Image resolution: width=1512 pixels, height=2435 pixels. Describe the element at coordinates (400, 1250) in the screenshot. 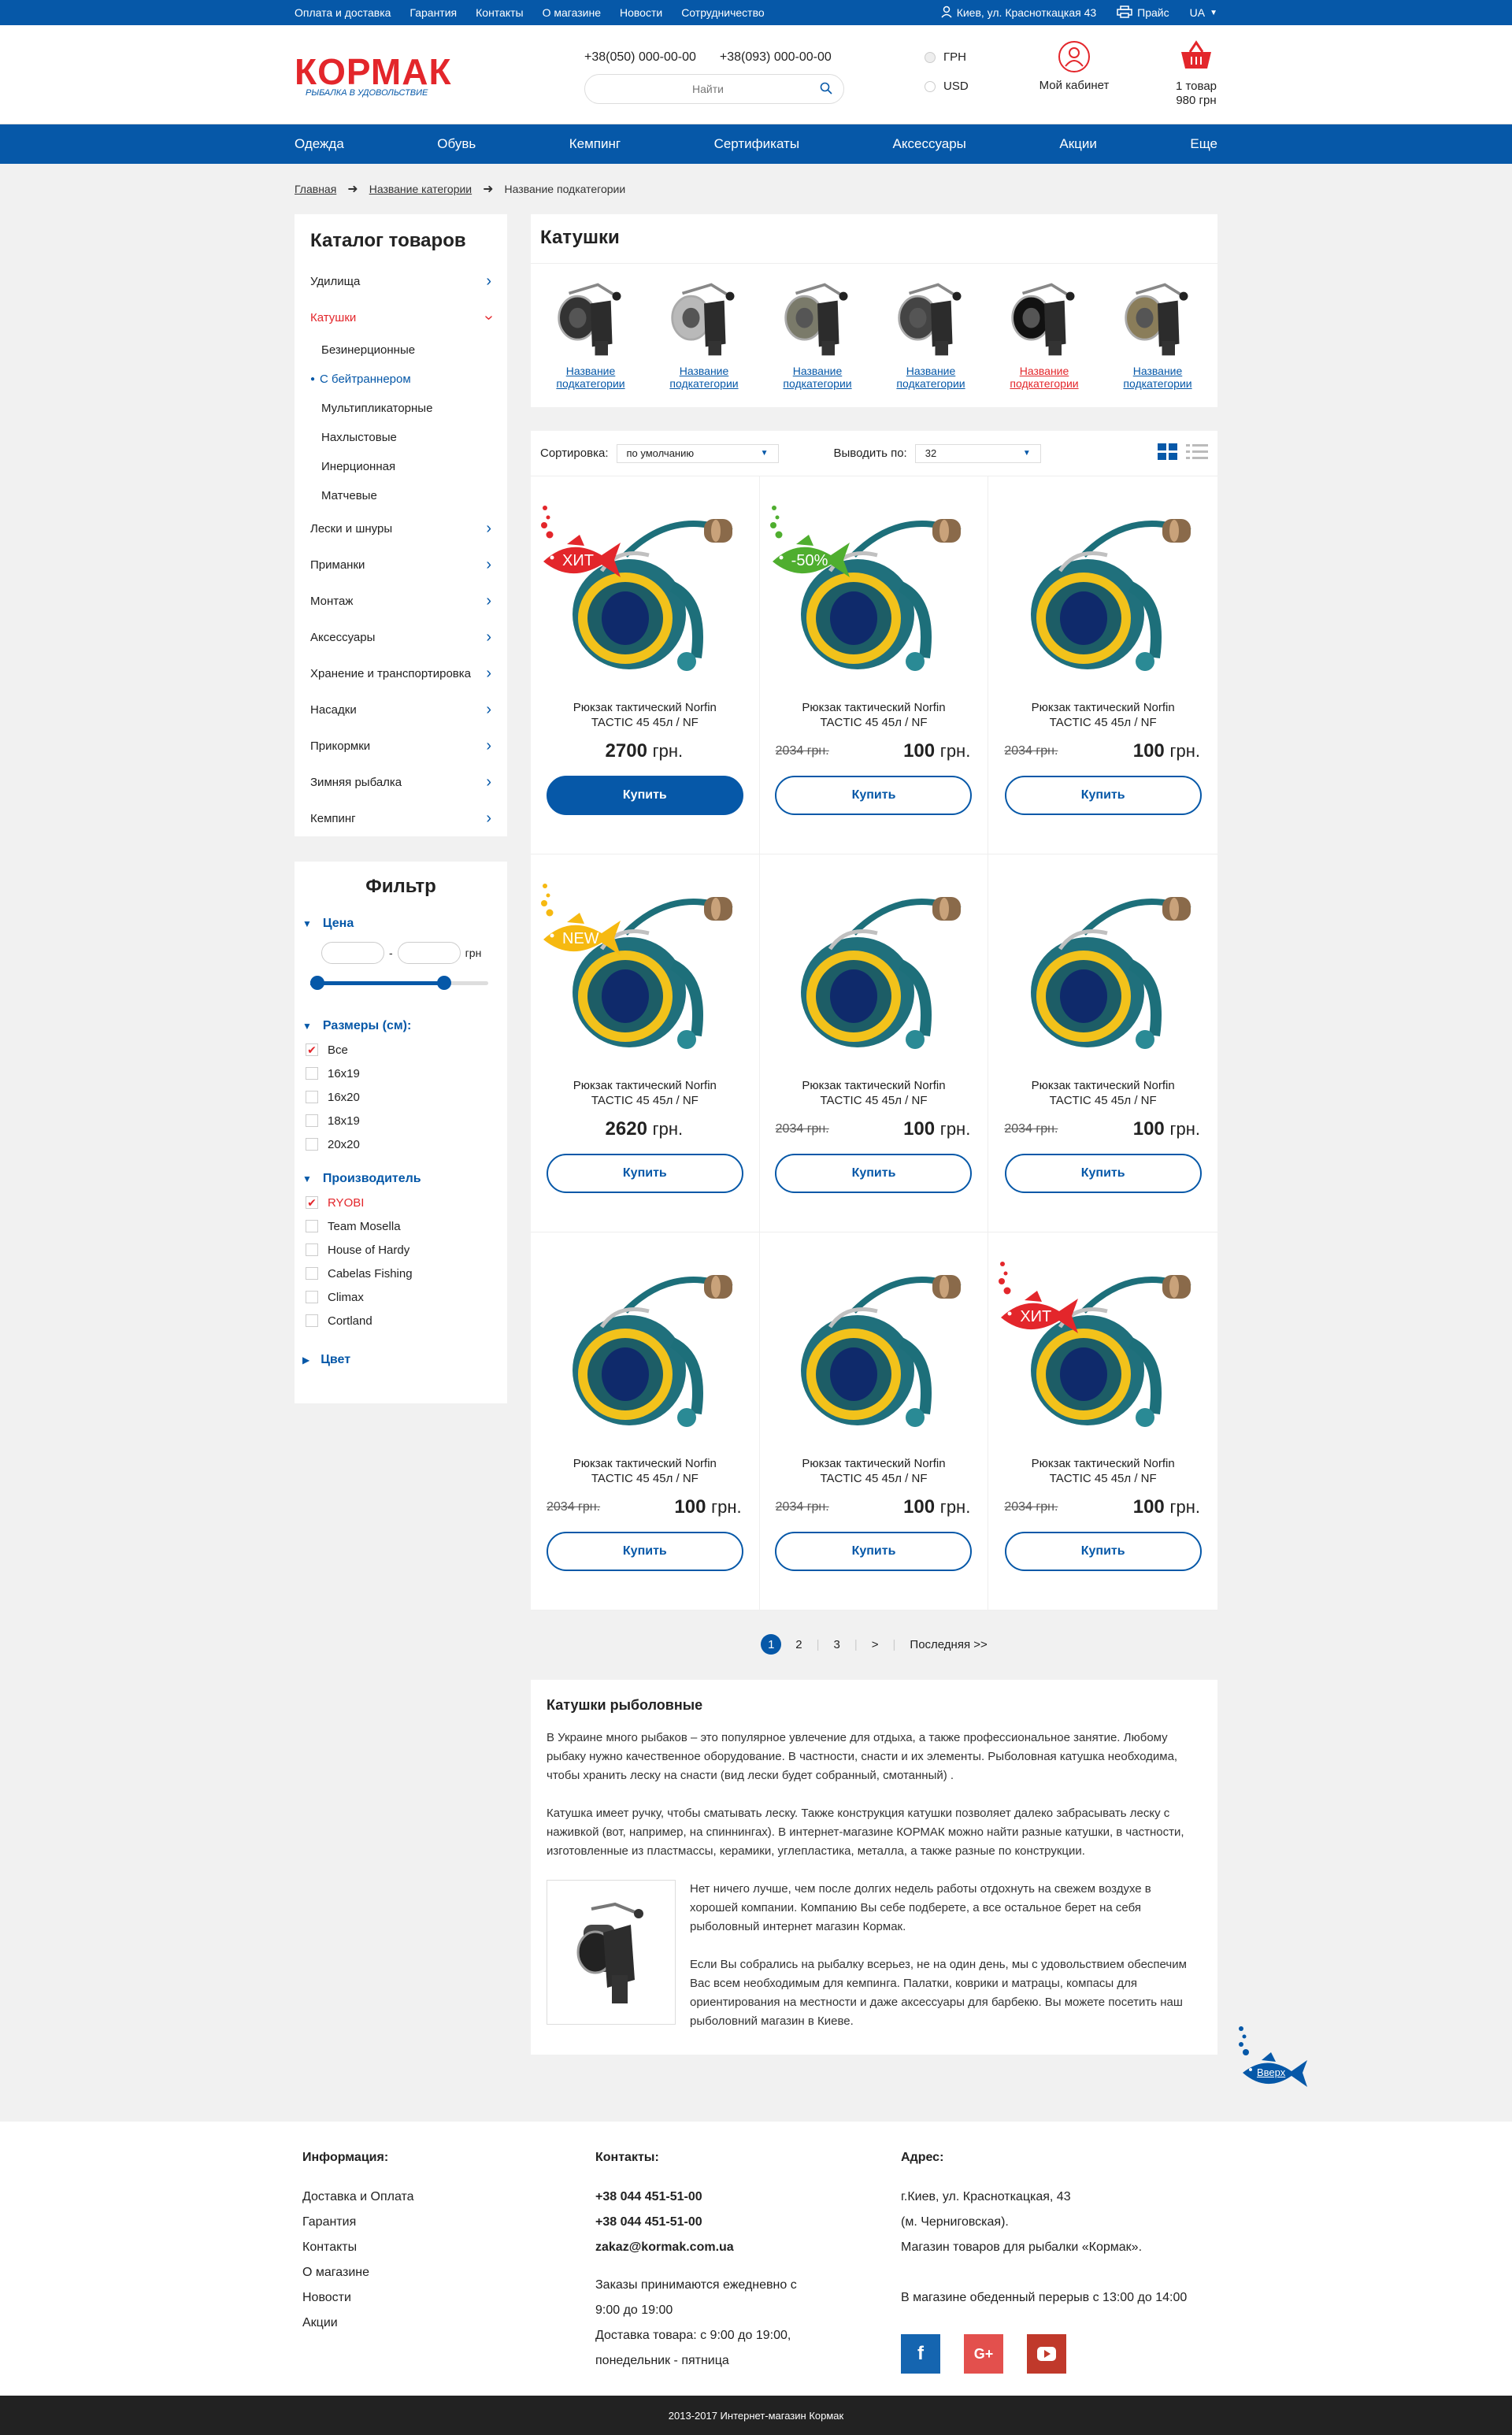

I see `maker-option: House of Hardy` at that location.